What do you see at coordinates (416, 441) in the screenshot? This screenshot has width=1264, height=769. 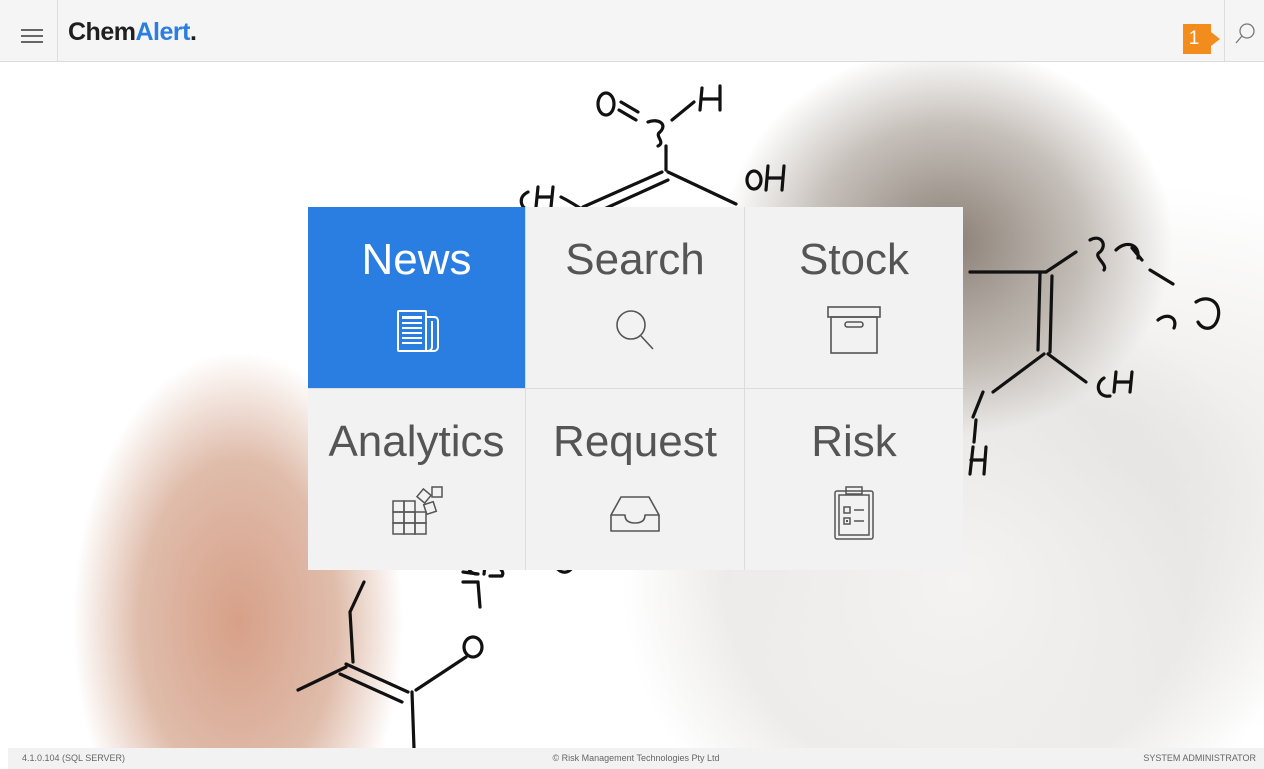 I see `tile-analytics-label: Analytics` at bounding box center [416, 441].